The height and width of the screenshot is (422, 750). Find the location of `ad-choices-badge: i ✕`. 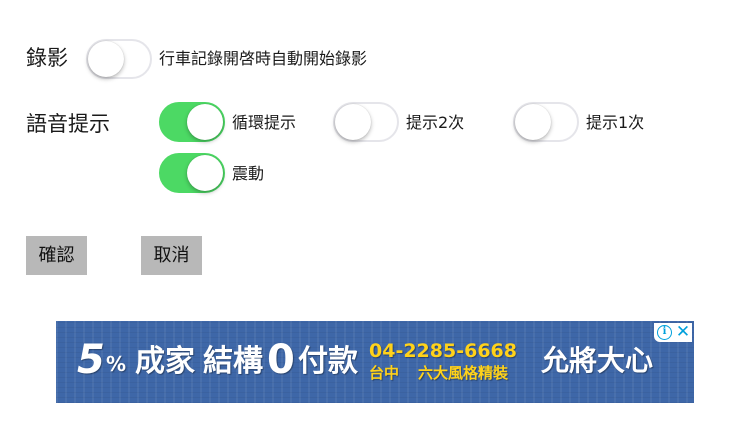

ad-choices-badge: i ✕ is located at coordinates (673, 332).